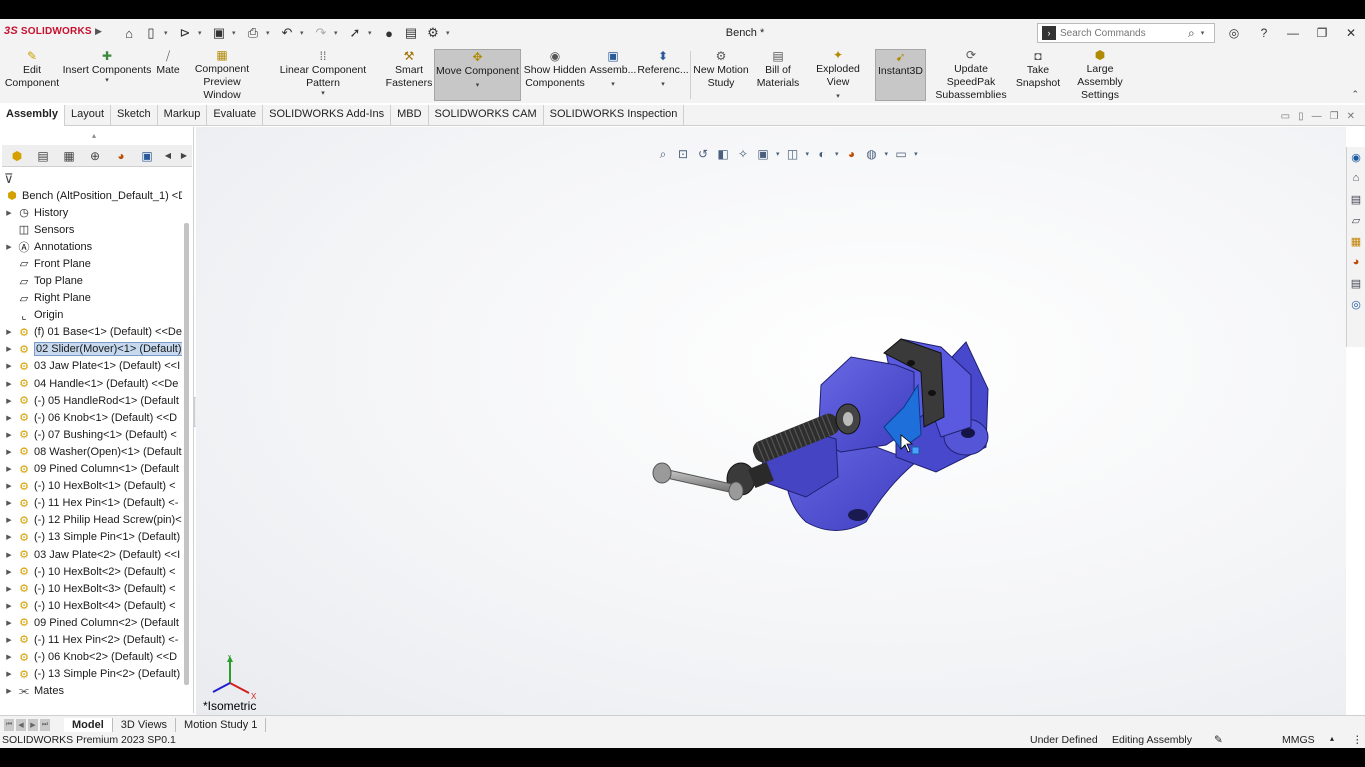 The width and height of the screenshot is (1365, 767). I want to click on component-preview-window-button: ▦ Component Preview Window, so click(222, 75).